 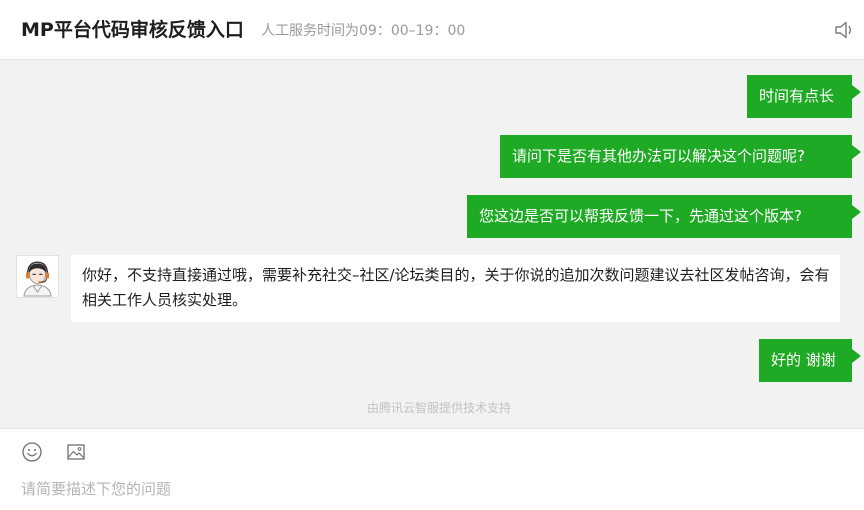 What do you see at coordinates (132, 30) in the screenshot?
I see `chat-title: MP平台代码审核反馈入口` at bounding box center [132, 30].